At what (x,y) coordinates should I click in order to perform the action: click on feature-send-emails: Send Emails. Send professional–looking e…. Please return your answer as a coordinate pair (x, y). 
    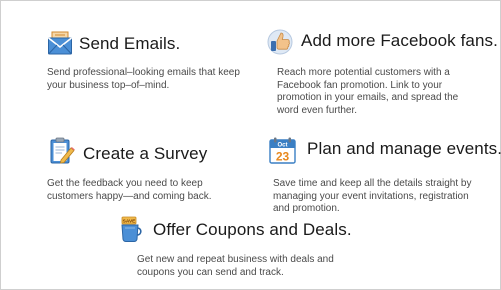
    Looking at the image, I should click on (147, 62).